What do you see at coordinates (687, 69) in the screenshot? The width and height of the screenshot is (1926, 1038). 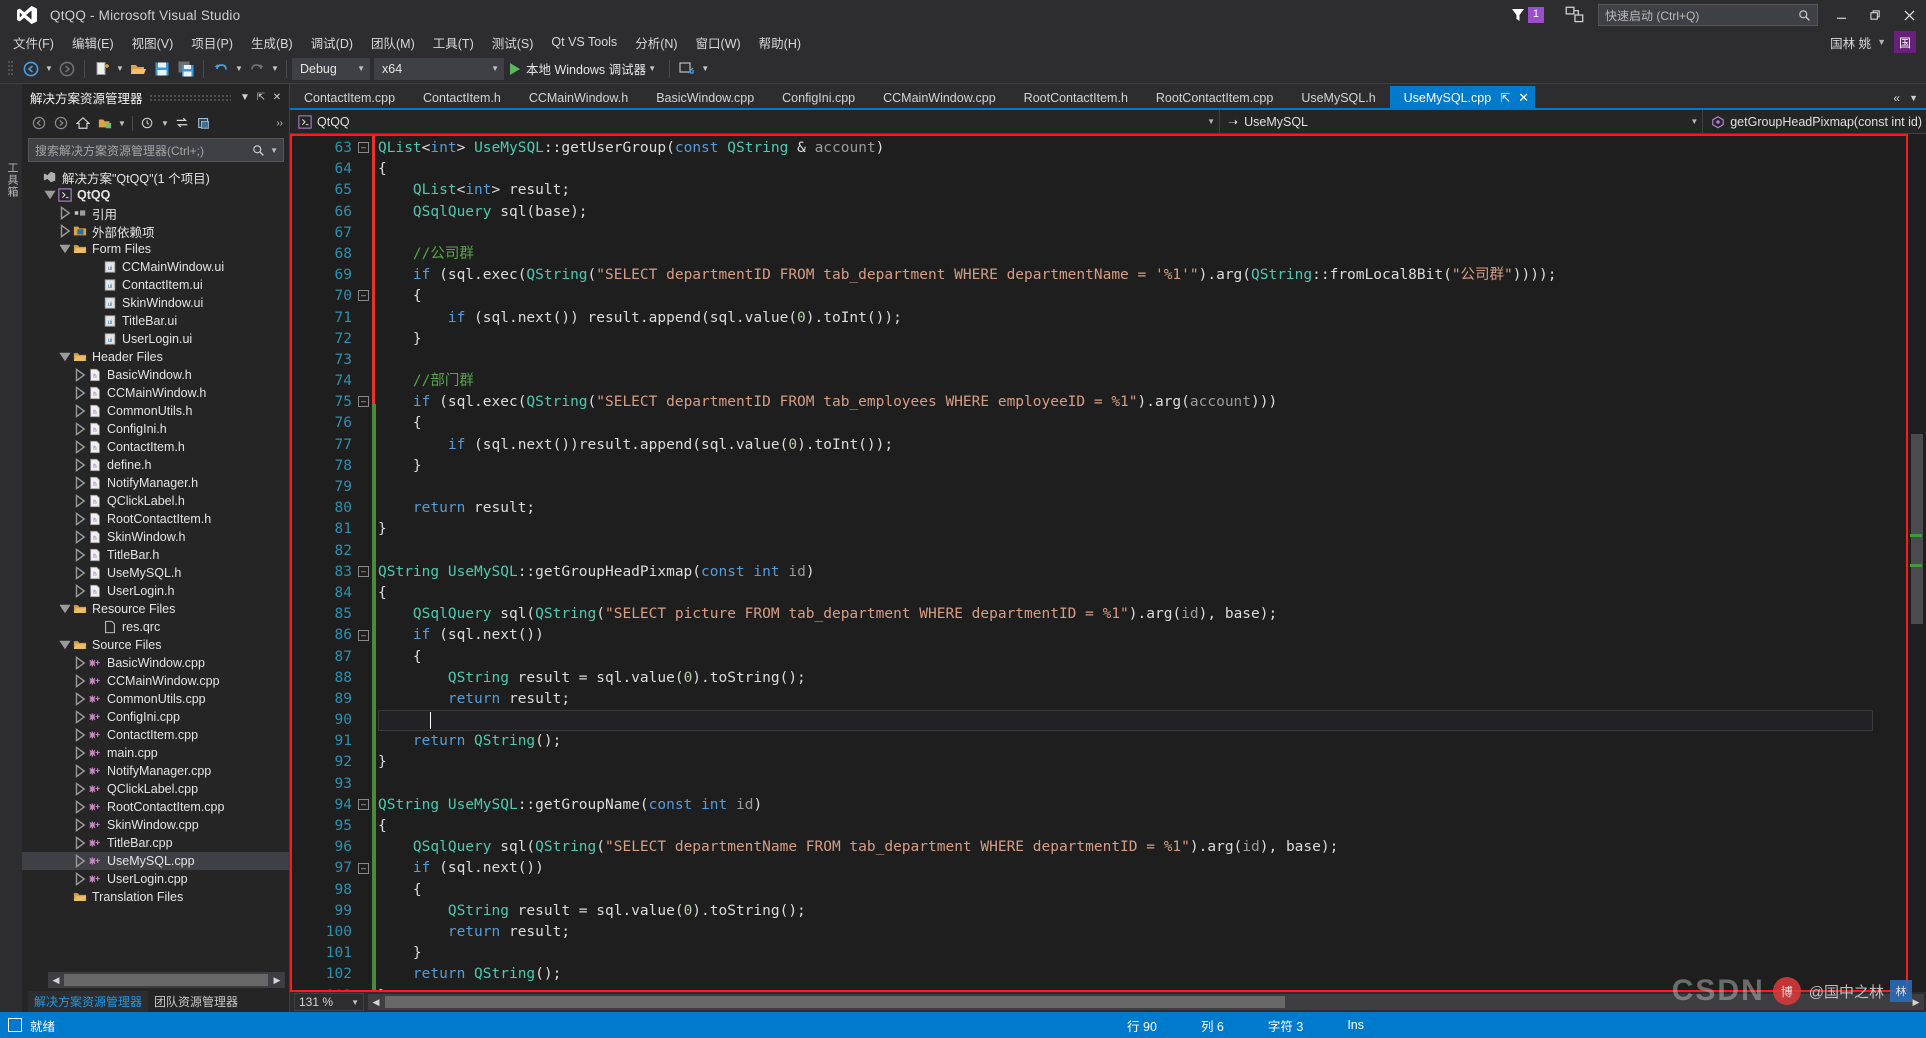 I see `attach-process-button` at bounding box center [687, 69].